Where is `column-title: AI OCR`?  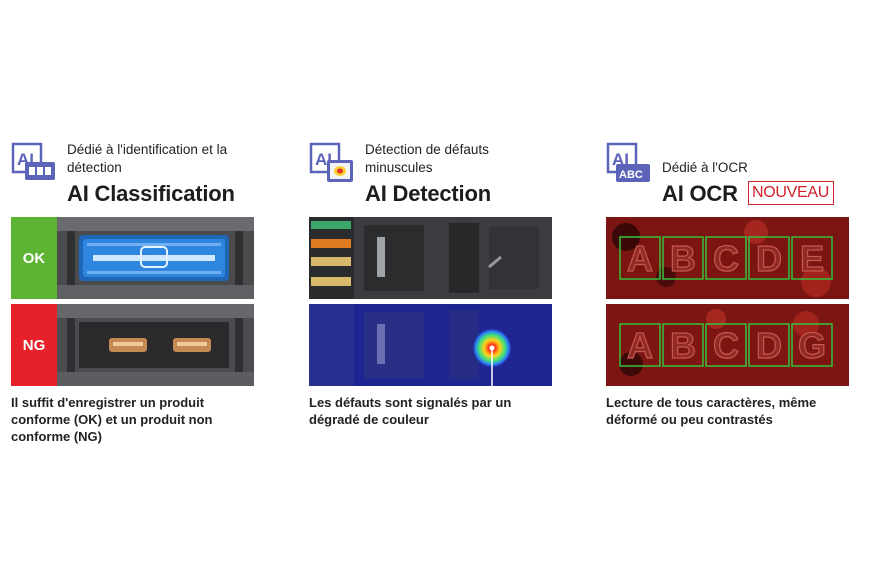 column-title: AI OCR is located at coordinates (700, 193).